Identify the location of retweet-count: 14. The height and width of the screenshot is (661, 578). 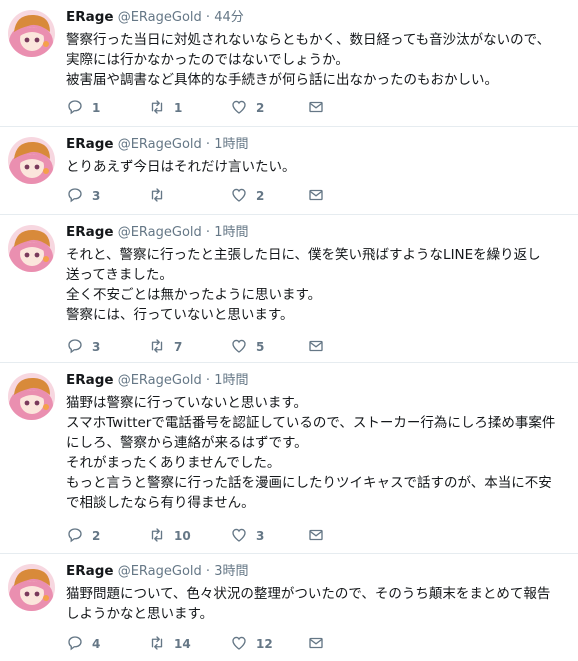
(182, 644).